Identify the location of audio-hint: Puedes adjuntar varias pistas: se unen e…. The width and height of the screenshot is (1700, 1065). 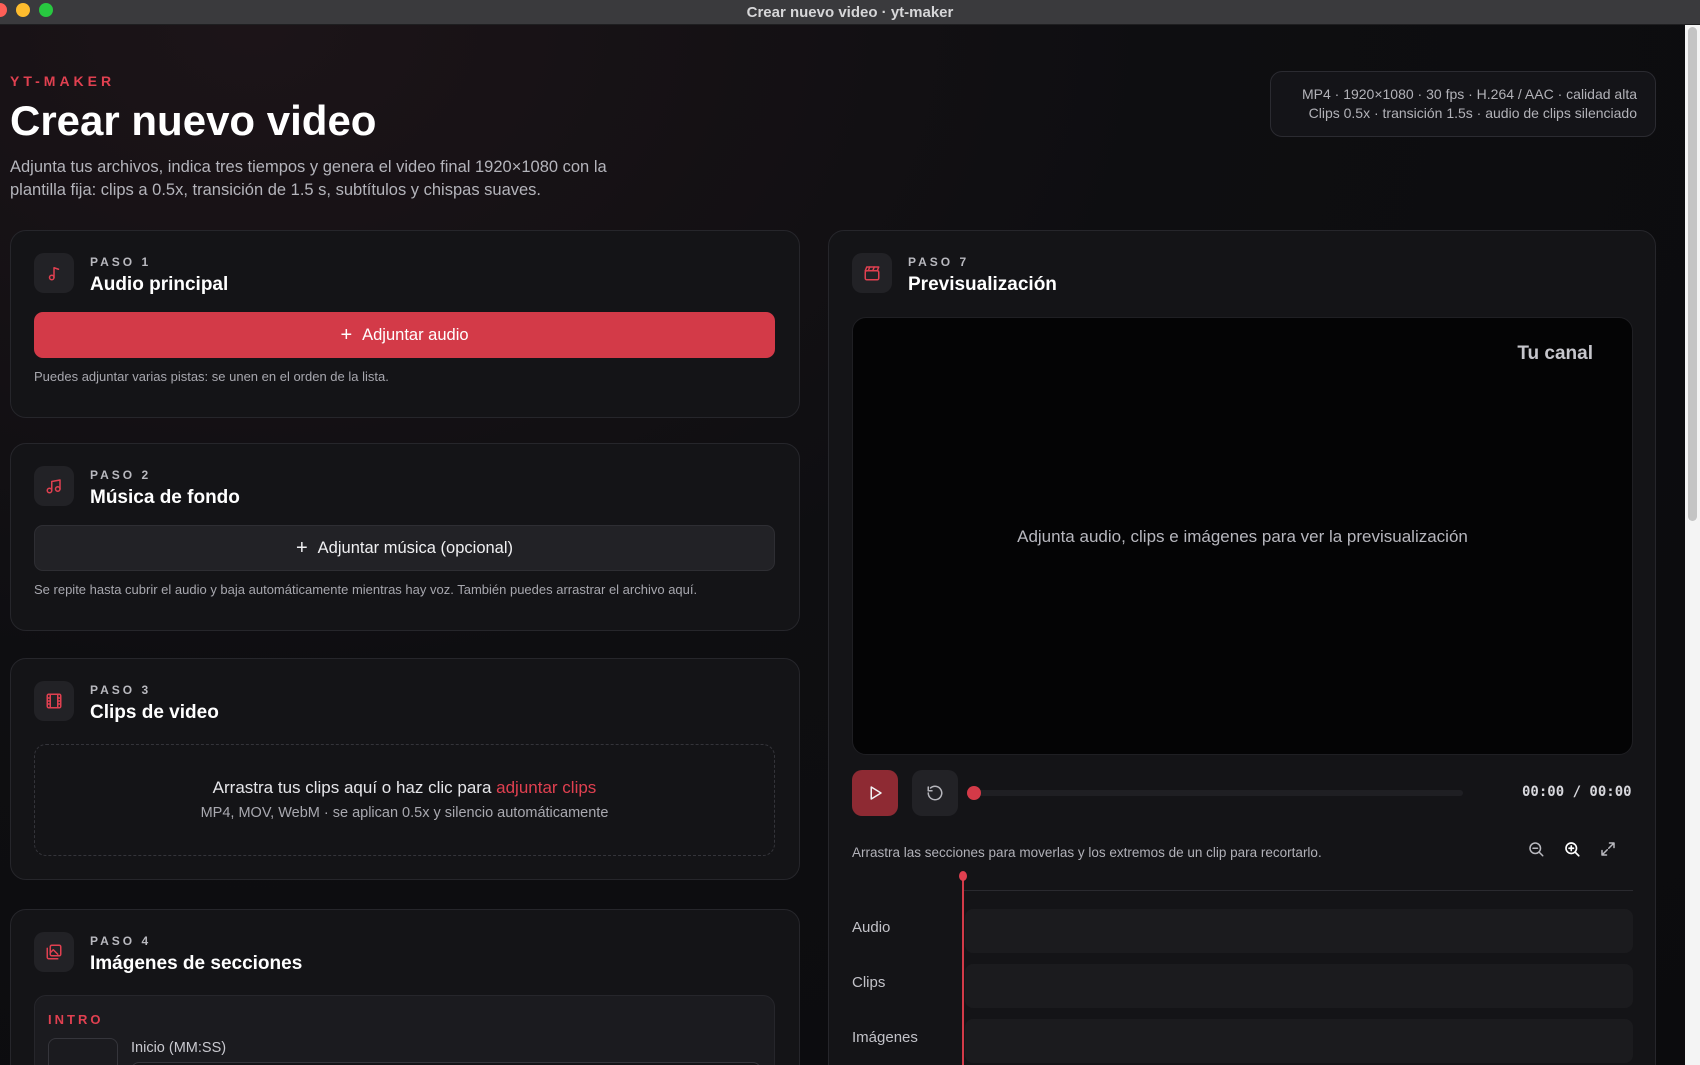
(211, 376).